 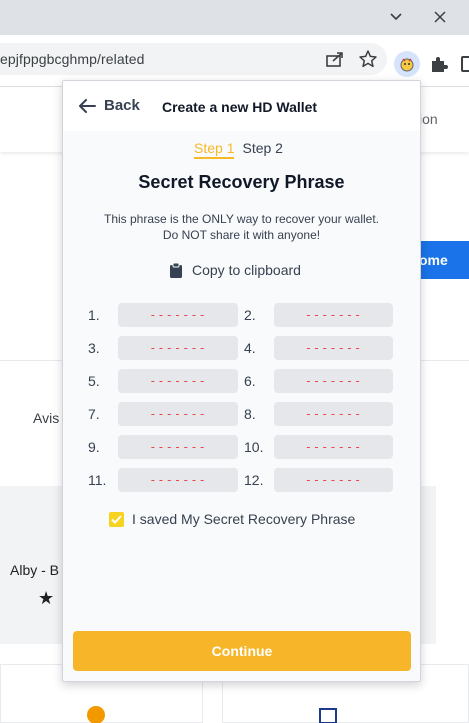 I want to click on close-icon, so click(x=440, y=17).